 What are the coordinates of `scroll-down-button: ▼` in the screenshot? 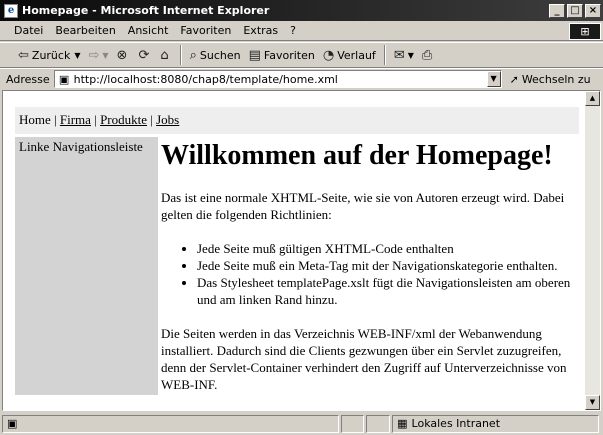 It's located at (592, 402).